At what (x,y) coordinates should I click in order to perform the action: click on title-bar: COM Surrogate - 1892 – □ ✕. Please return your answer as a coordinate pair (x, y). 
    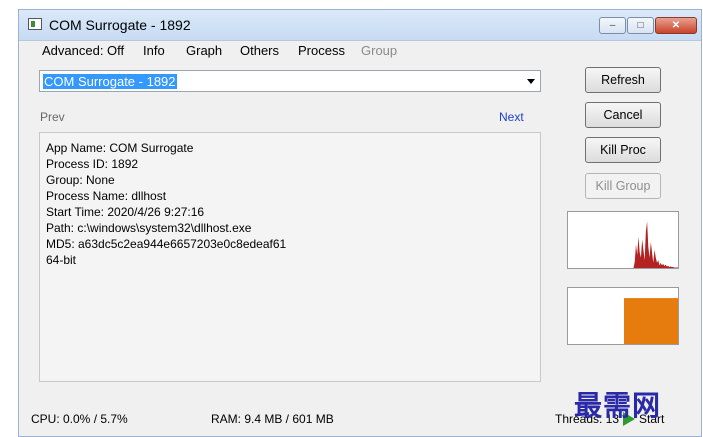
    Looking at the image, I should click on (360, 25).